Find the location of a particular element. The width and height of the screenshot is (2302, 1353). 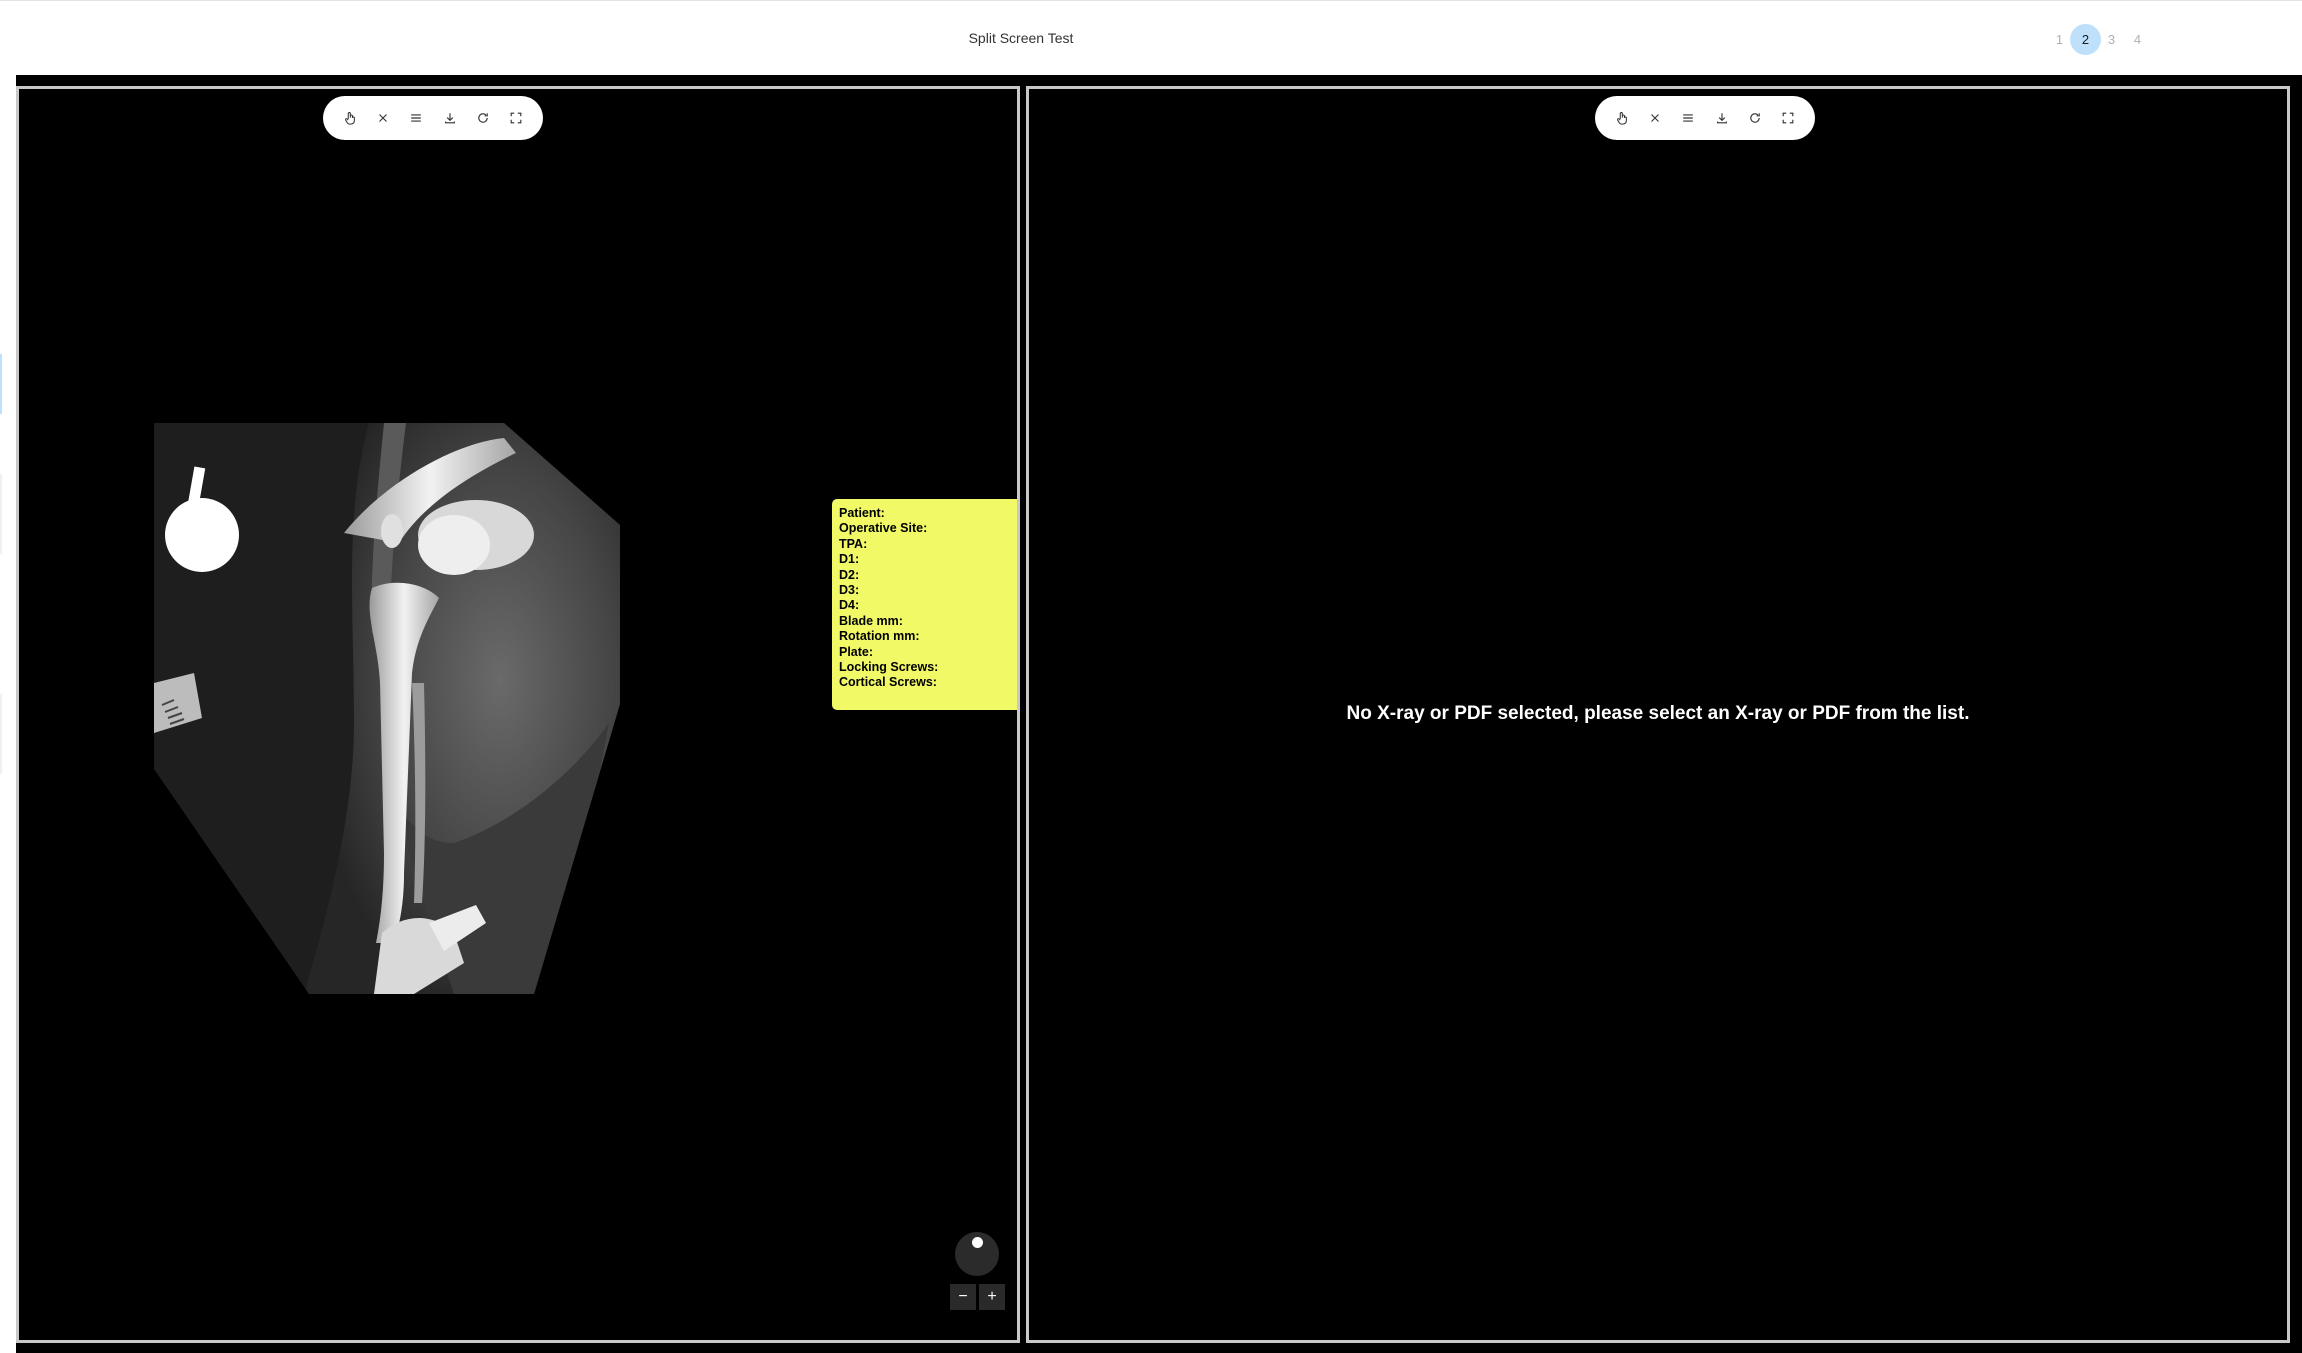

sidebar-active-indicator is located at coordinates (1, 384).